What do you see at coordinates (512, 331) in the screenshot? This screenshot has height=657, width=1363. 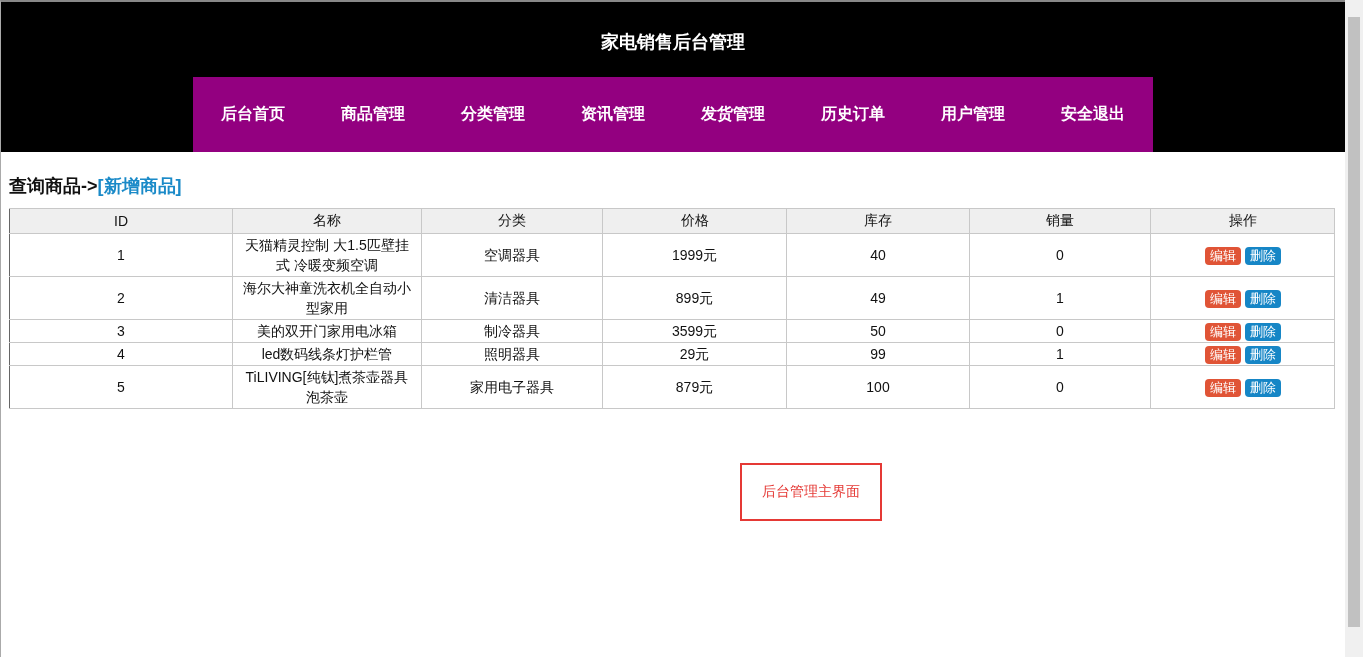 I see `table-cell: 制冷器具` at bounding box center [512, 331].